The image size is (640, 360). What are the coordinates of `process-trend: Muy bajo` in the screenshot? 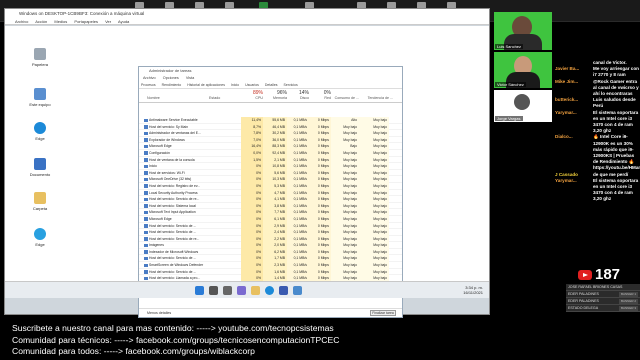 It's located at (374, 153).